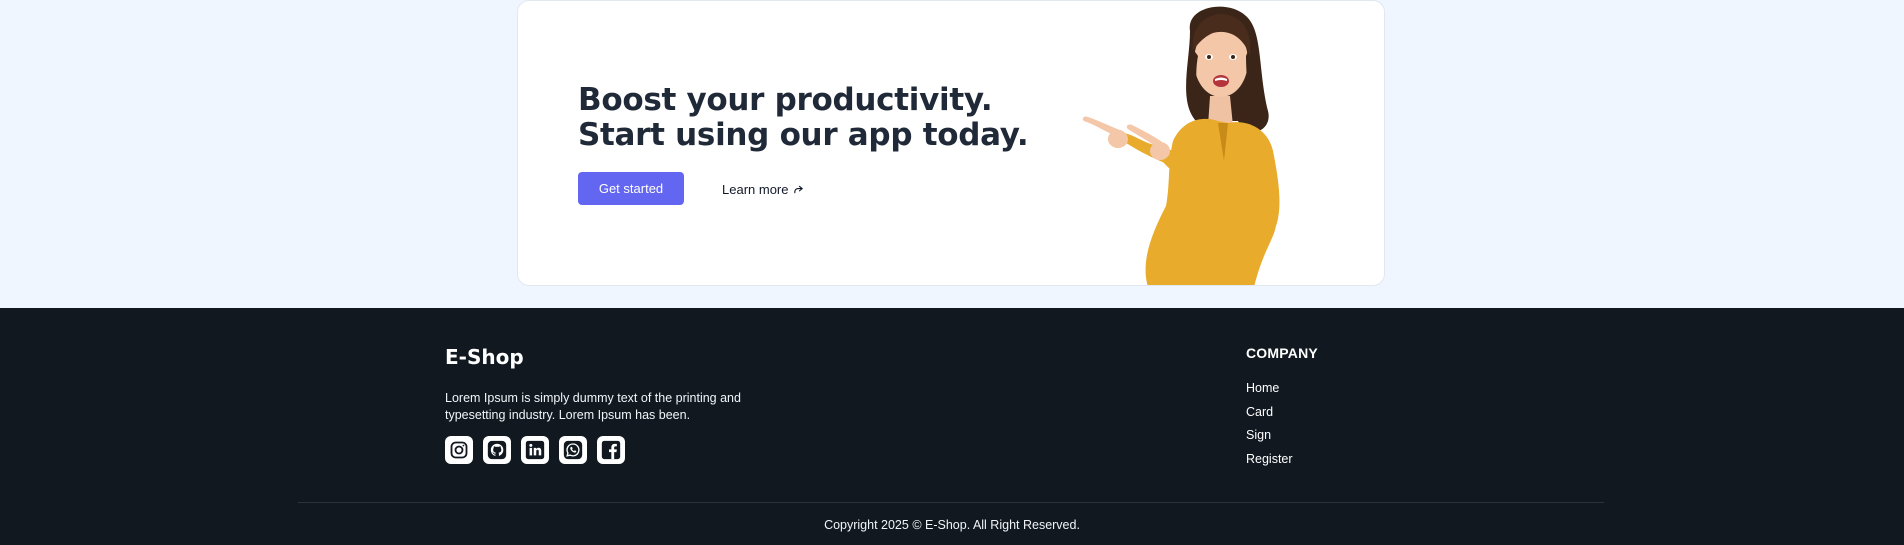 The width and height of the screenshot is (1904, 545). I want to click on company-heading: COMPANY, so click(1282, 353).